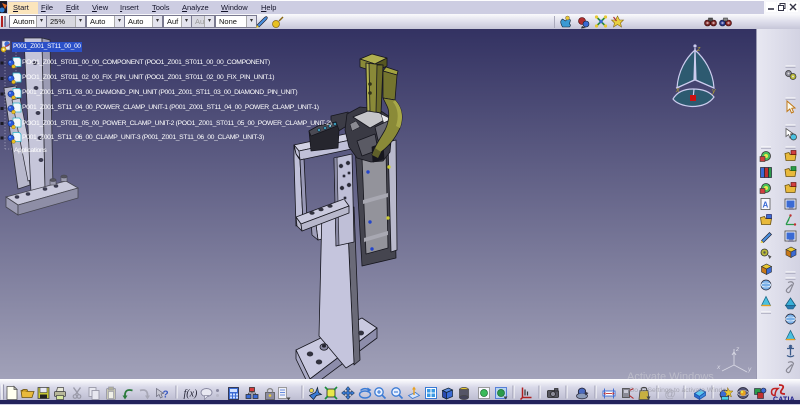  I want to click on svg-text: f(x), so click(191, 394).